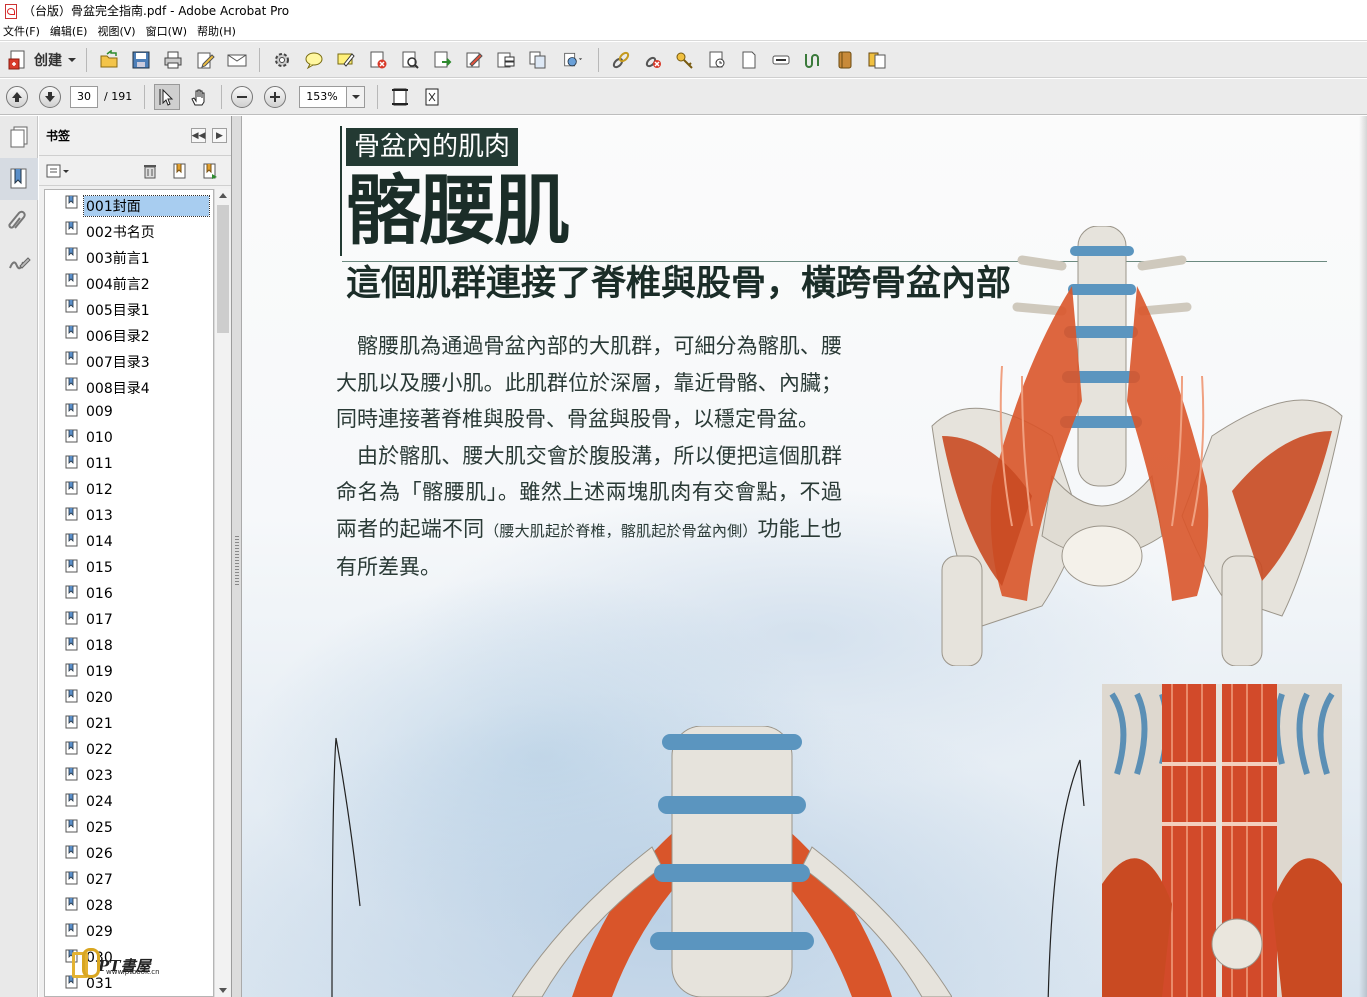 Image resolution: width=1367 pixels, height=997 pixels. Describe the element at coordinates (115, 962) in the screenshot. I see `watermark-logo: PT書屋 www.ptbook.cn` at that location.